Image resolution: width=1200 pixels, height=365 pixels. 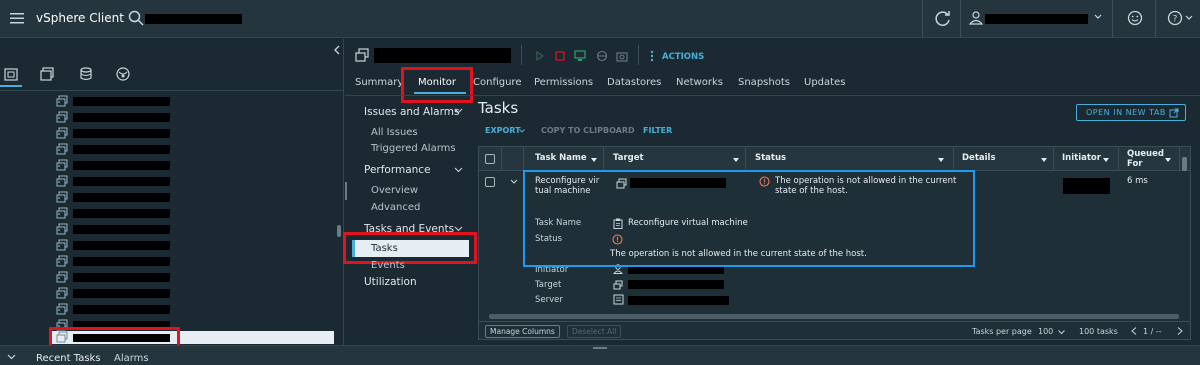 I want to click on app-title: vSphere Client, so click(x=80, y=18).